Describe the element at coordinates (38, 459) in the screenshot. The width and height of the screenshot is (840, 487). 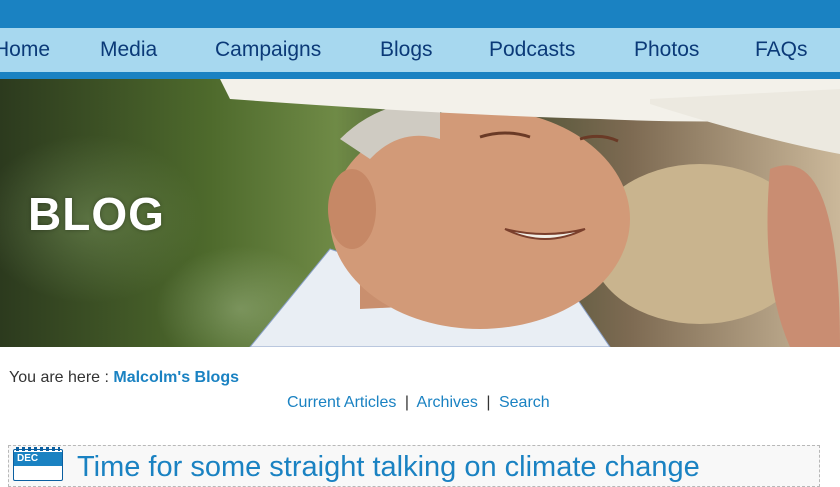
I see `calendar-month: DEC` at that location.